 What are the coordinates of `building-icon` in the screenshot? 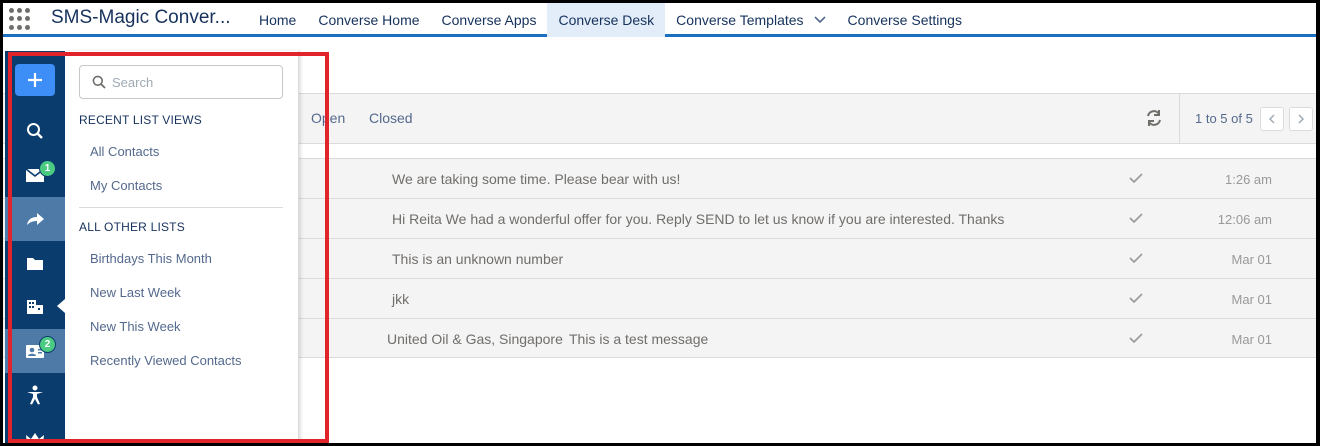 It's located at (35, 307).